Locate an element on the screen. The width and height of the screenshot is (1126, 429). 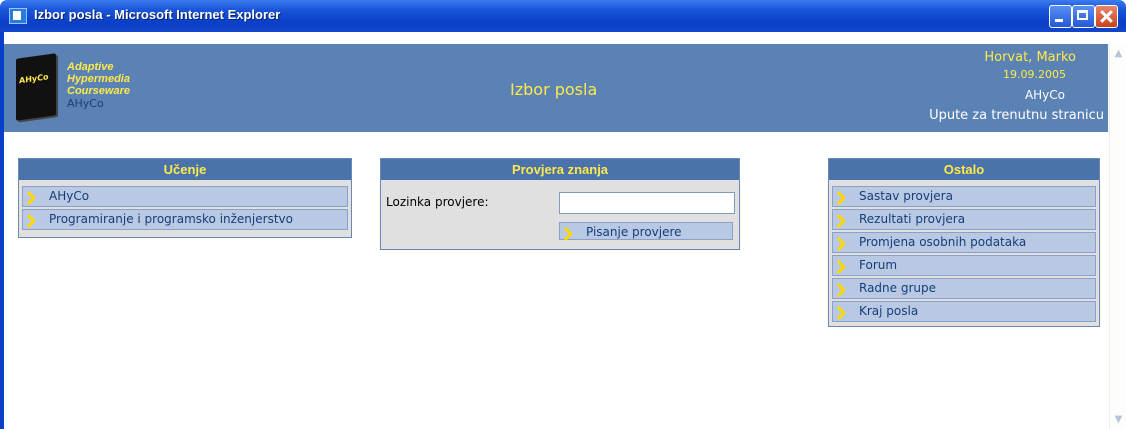
help-link: Upute za trenutnu stranicu is located at coordinates (1016, 115).